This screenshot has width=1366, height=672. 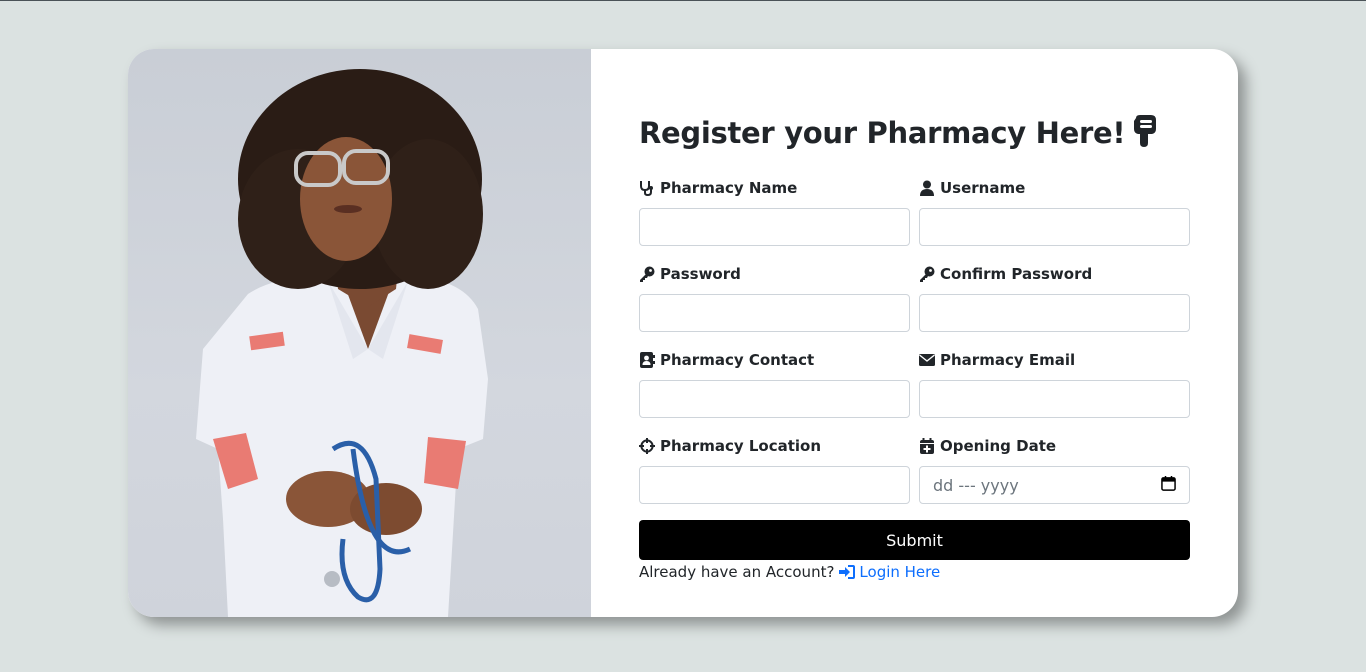 I want to click on opening-date-input: dd --- yyyy, so click(x=1054, y=485).